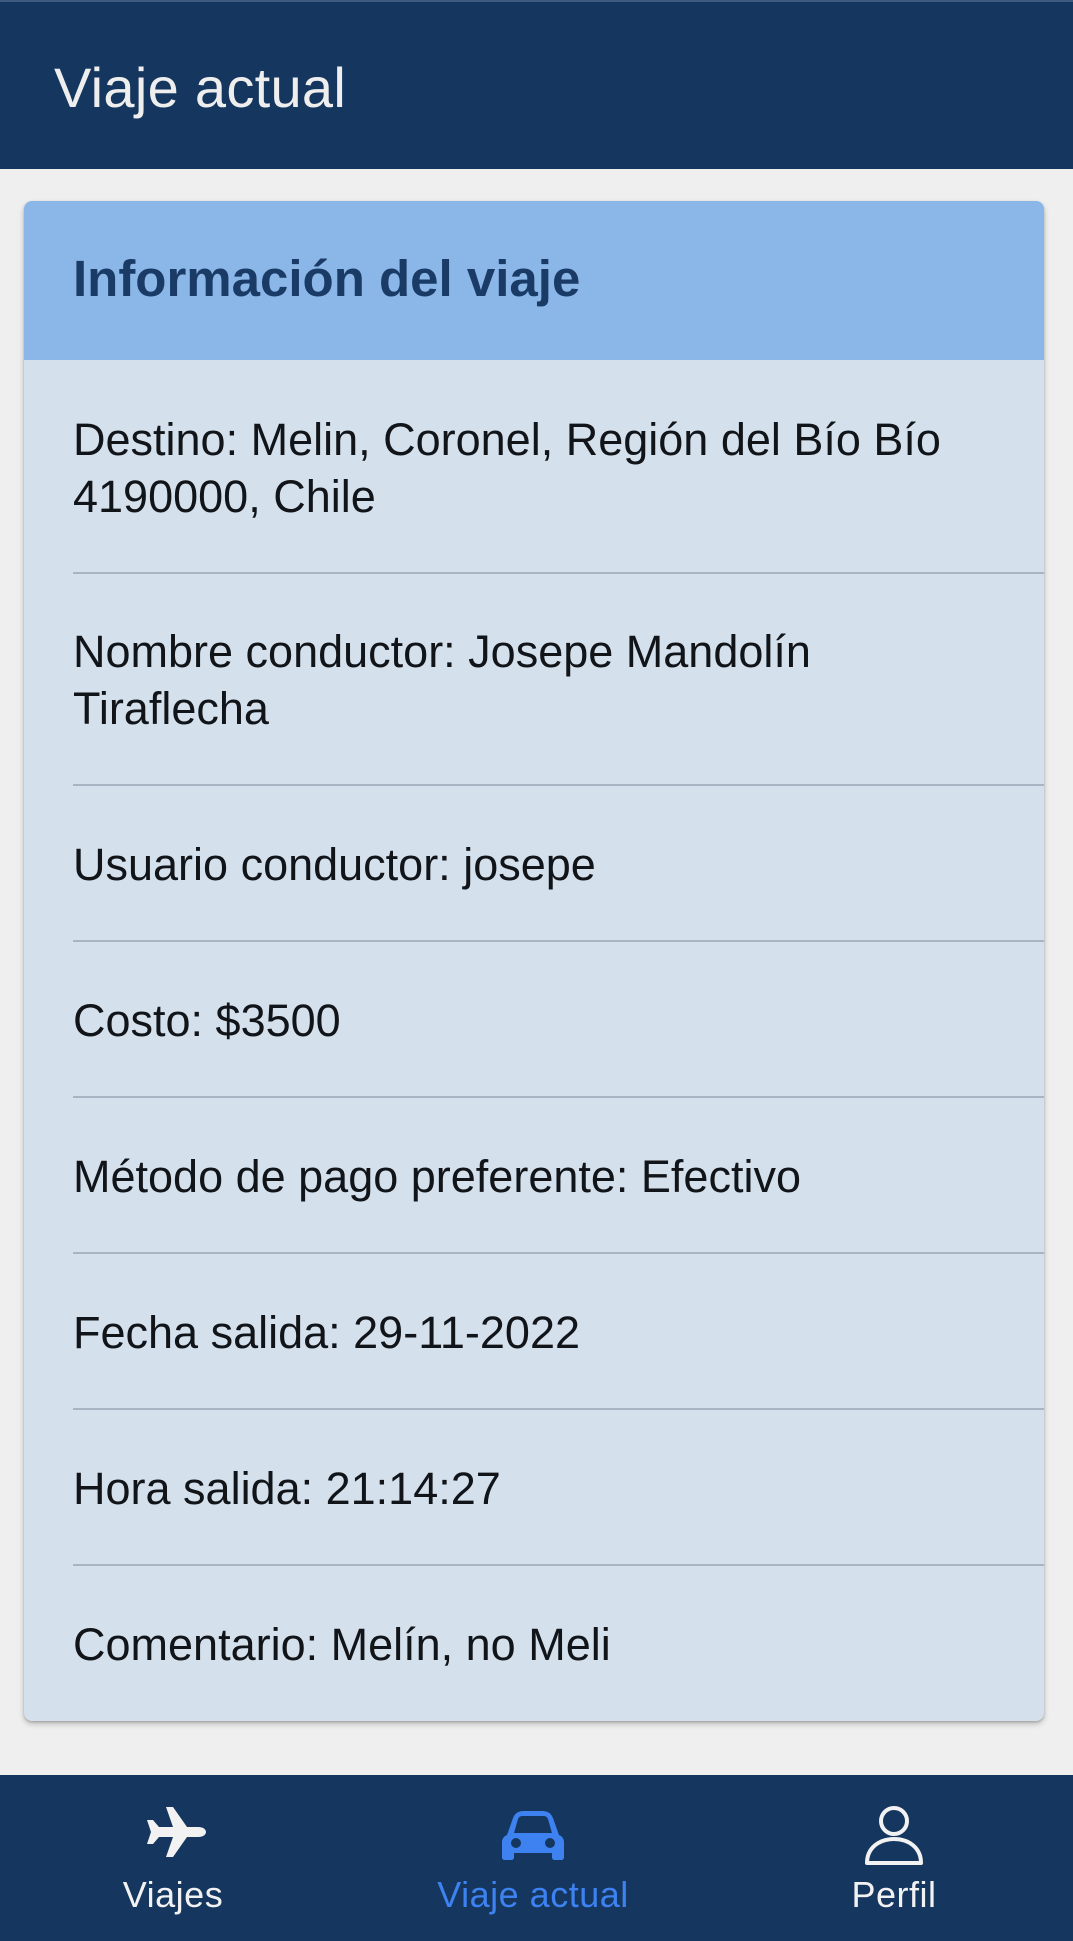 This screenshot has height=1941, width=1073. I want to click on nav-label: Perfil, so click(894, 1894).